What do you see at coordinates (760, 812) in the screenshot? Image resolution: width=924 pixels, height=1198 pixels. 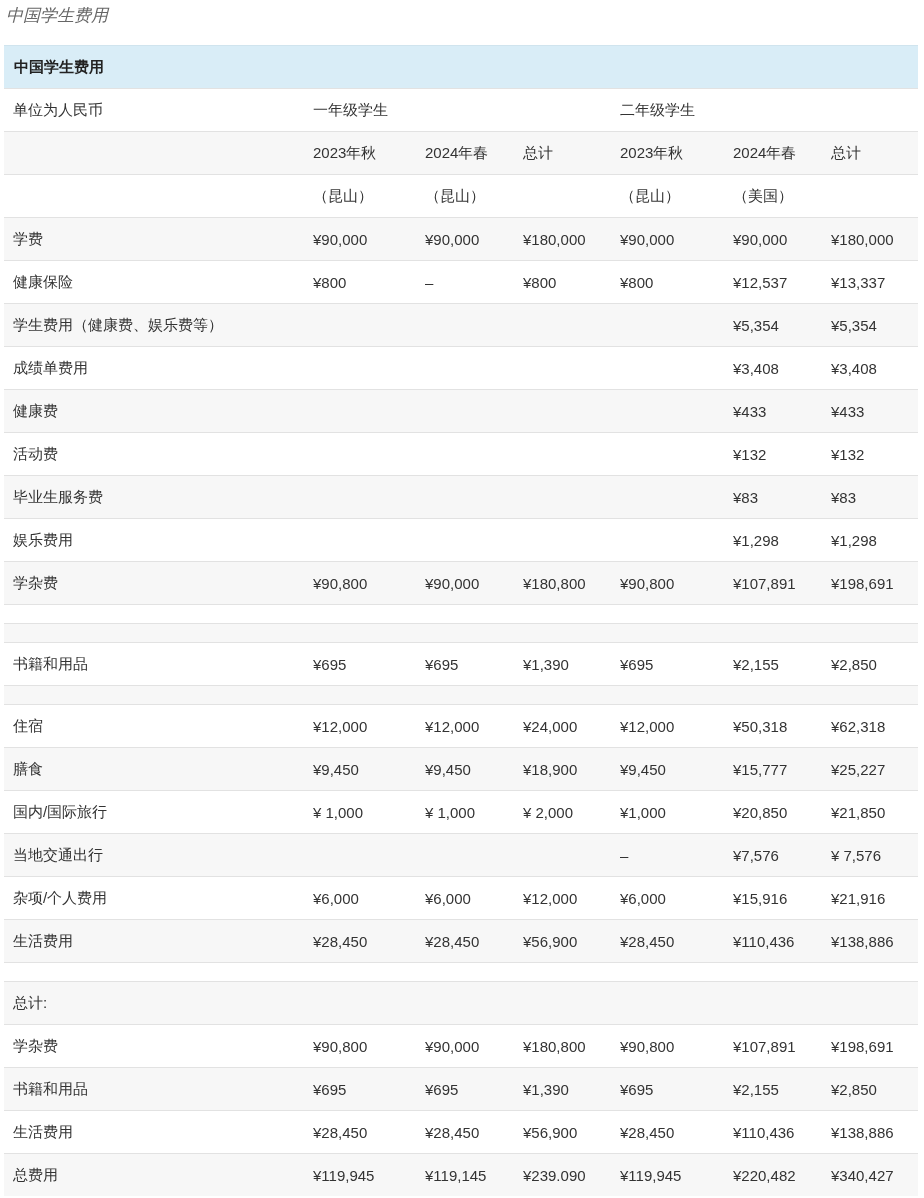 I see `table-cell: ¥20,850` at bounding box center [760, 812].